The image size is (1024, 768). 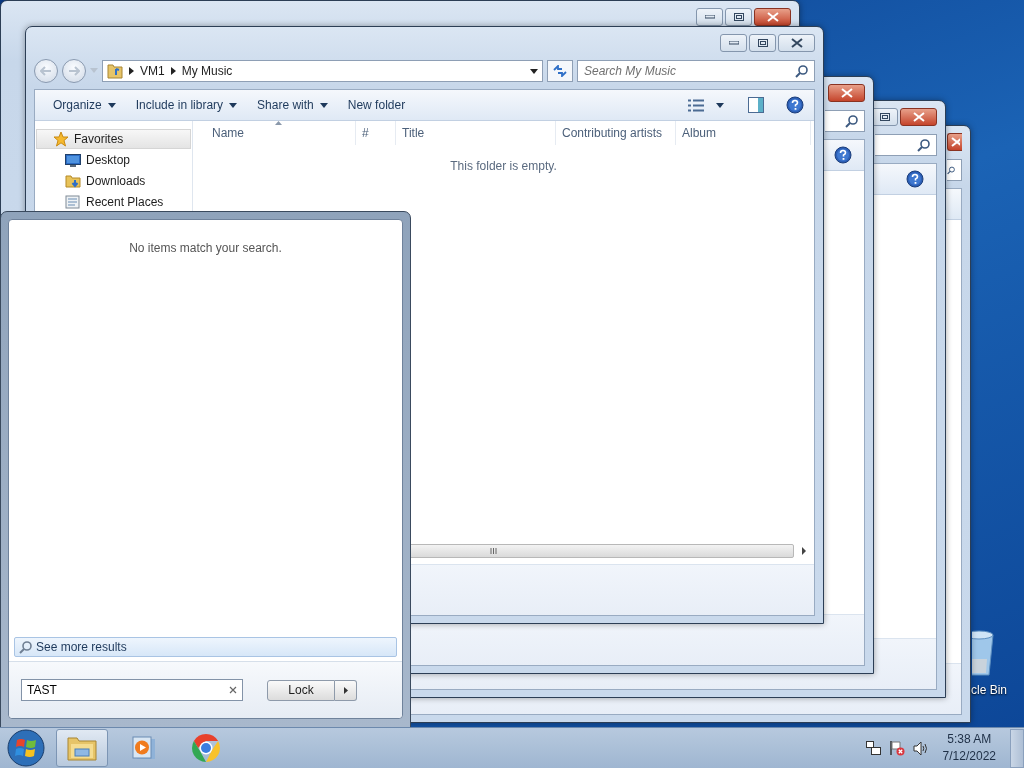 I want to click on recent-places-icon, so click(x=73, y=202).